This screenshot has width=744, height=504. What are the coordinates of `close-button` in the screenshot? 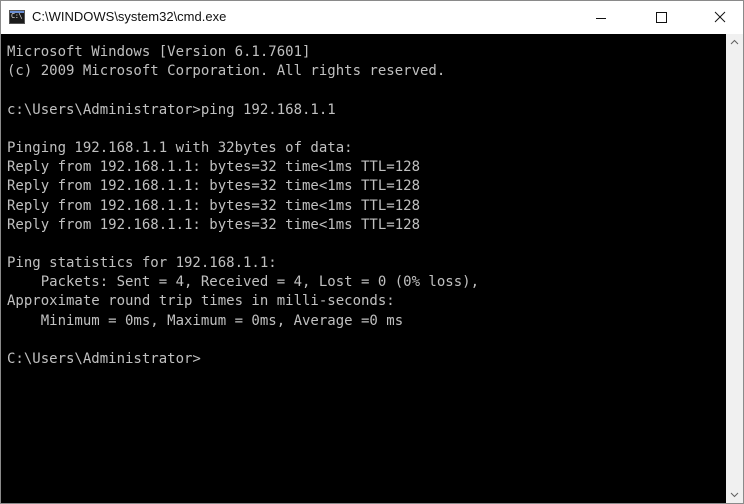 It's located at (720, 17).